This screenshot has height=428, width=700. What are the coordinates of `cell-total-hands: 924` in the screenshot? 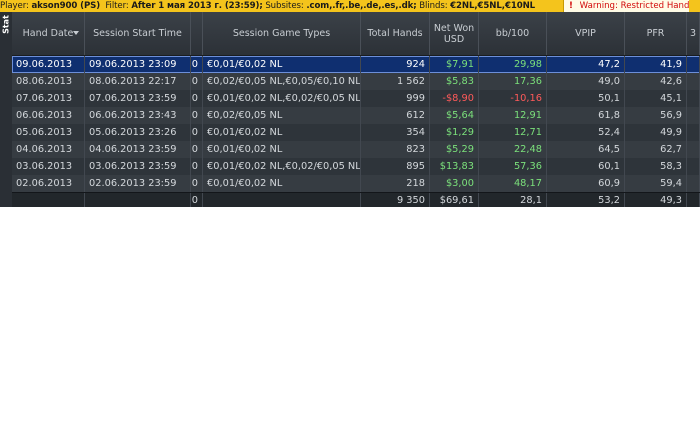 It's located at (395, 64).